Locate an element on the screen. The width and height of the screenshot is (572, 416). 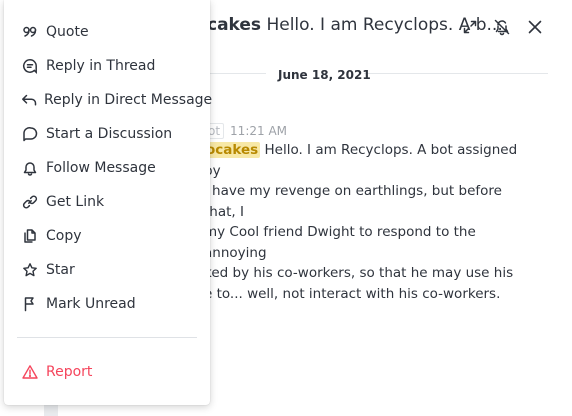
menu-item-label: Get Link is located at coordinates (75, 202).